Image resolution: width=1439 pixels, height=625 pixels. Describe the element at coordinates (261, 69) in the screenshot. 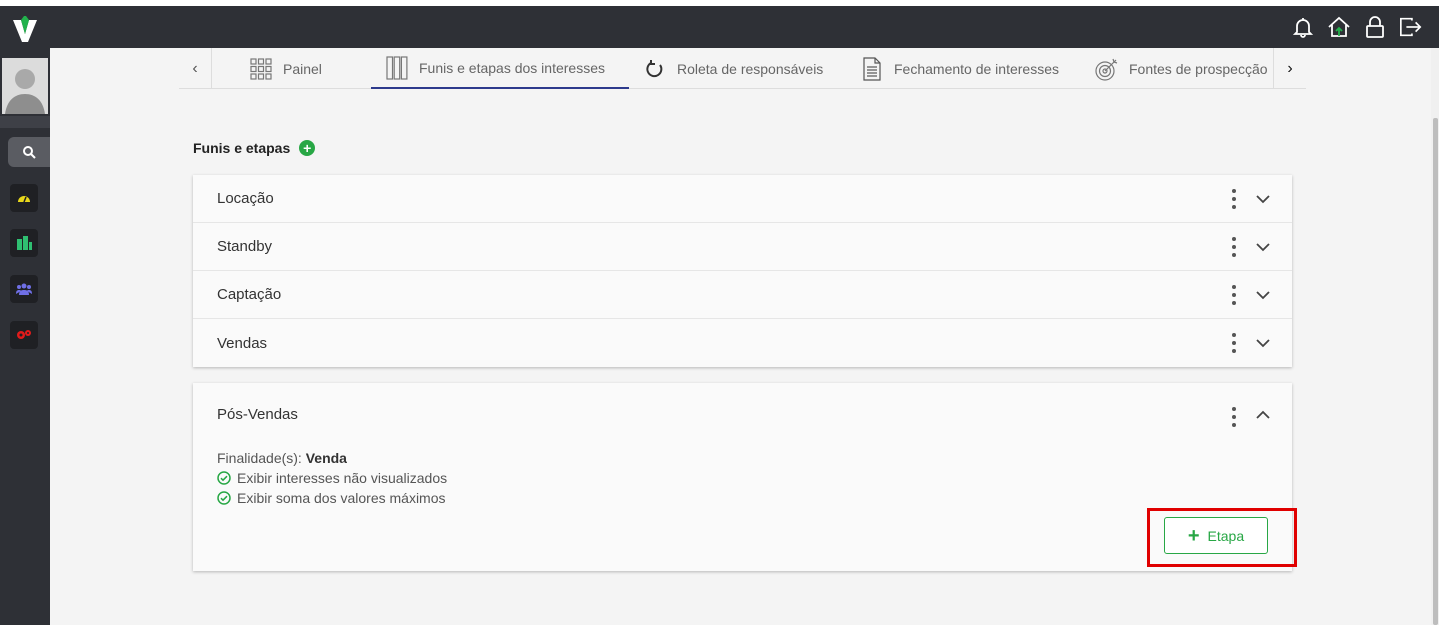

I see `grid-icon` at that location.